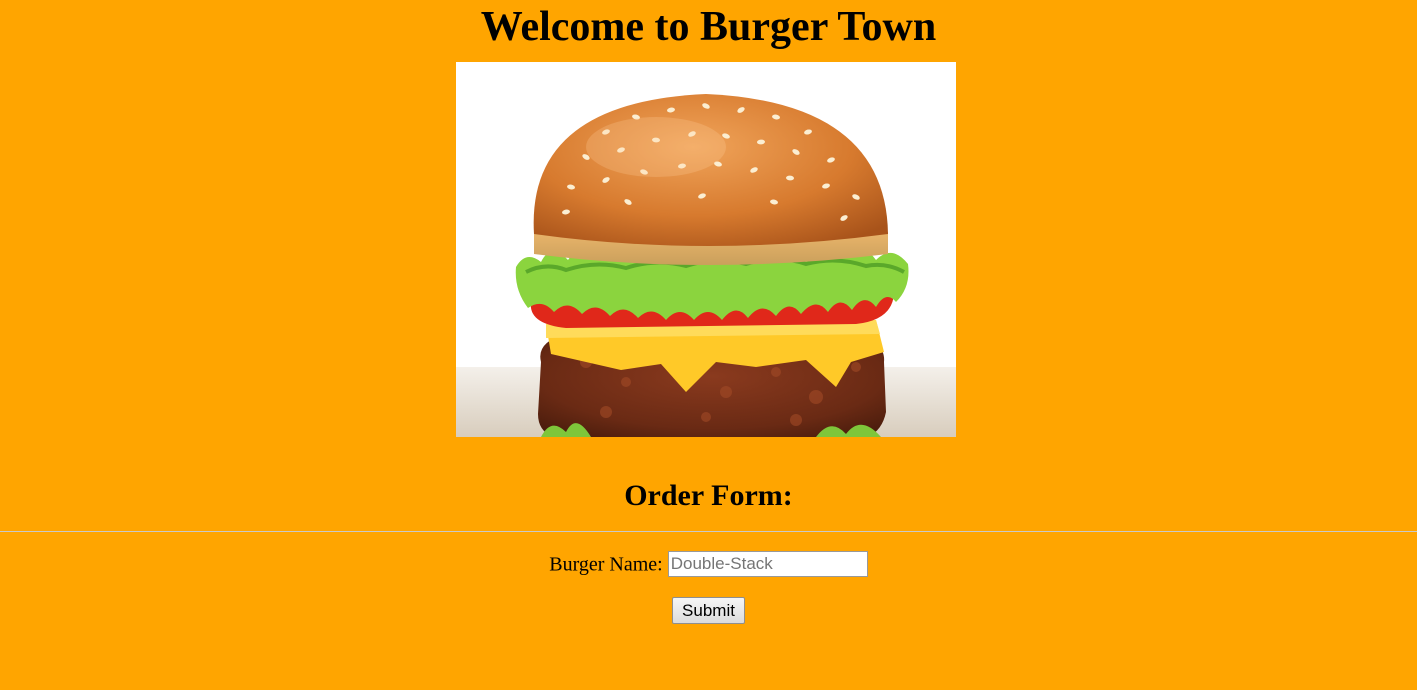 This screenshot has width=1417, height=690. I want to click on submit-row: Submit, so click(708, 610).